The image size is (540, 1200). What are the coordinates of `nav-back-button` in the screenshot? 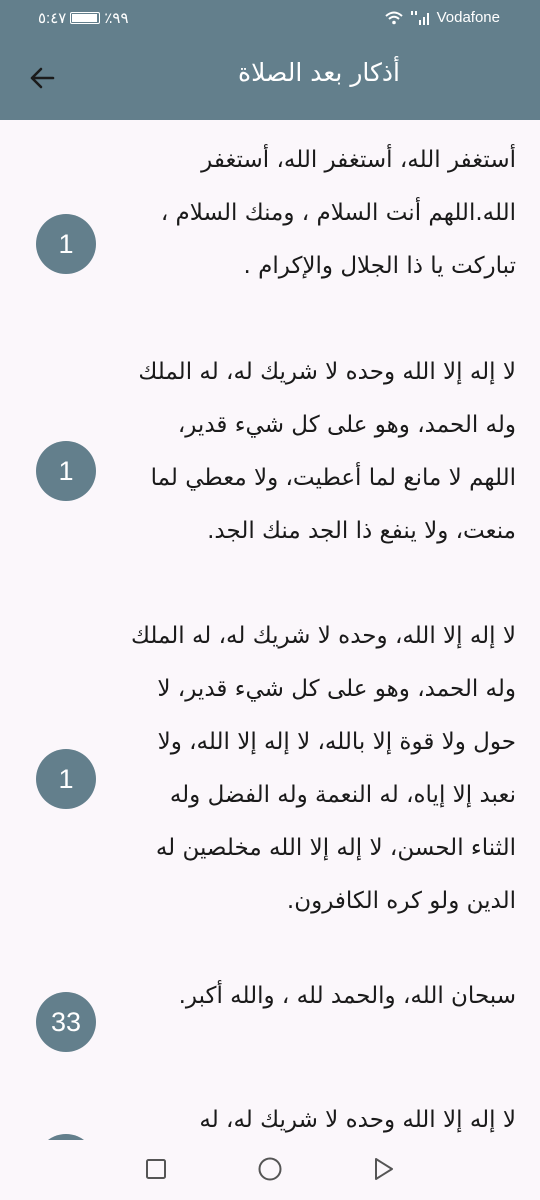 It's located at (383, 1169).